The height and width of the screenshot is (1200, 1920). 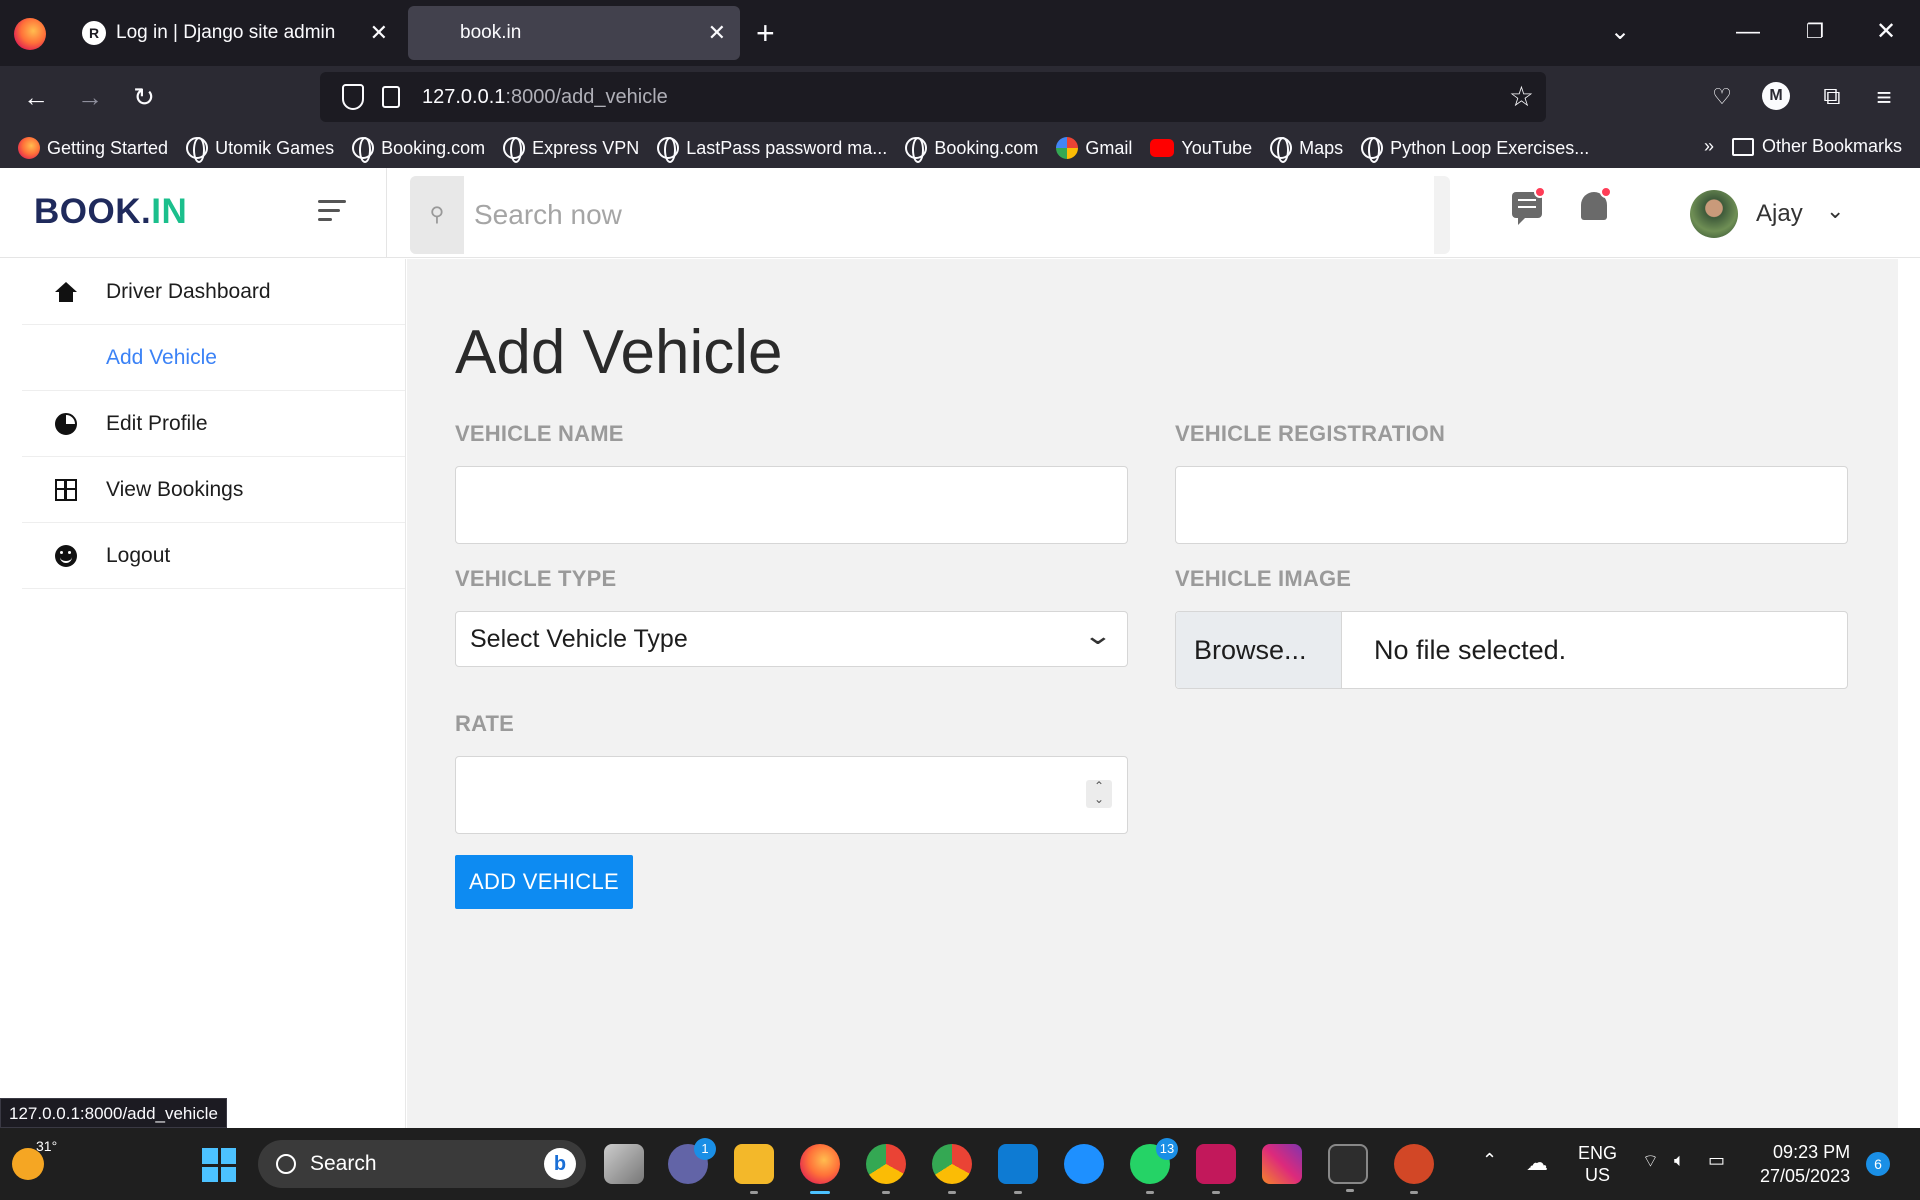 What do you see at coordinates (1084, 1164) in the screenshot?
I see `help-icon` at bounding box center [1084, 1164].